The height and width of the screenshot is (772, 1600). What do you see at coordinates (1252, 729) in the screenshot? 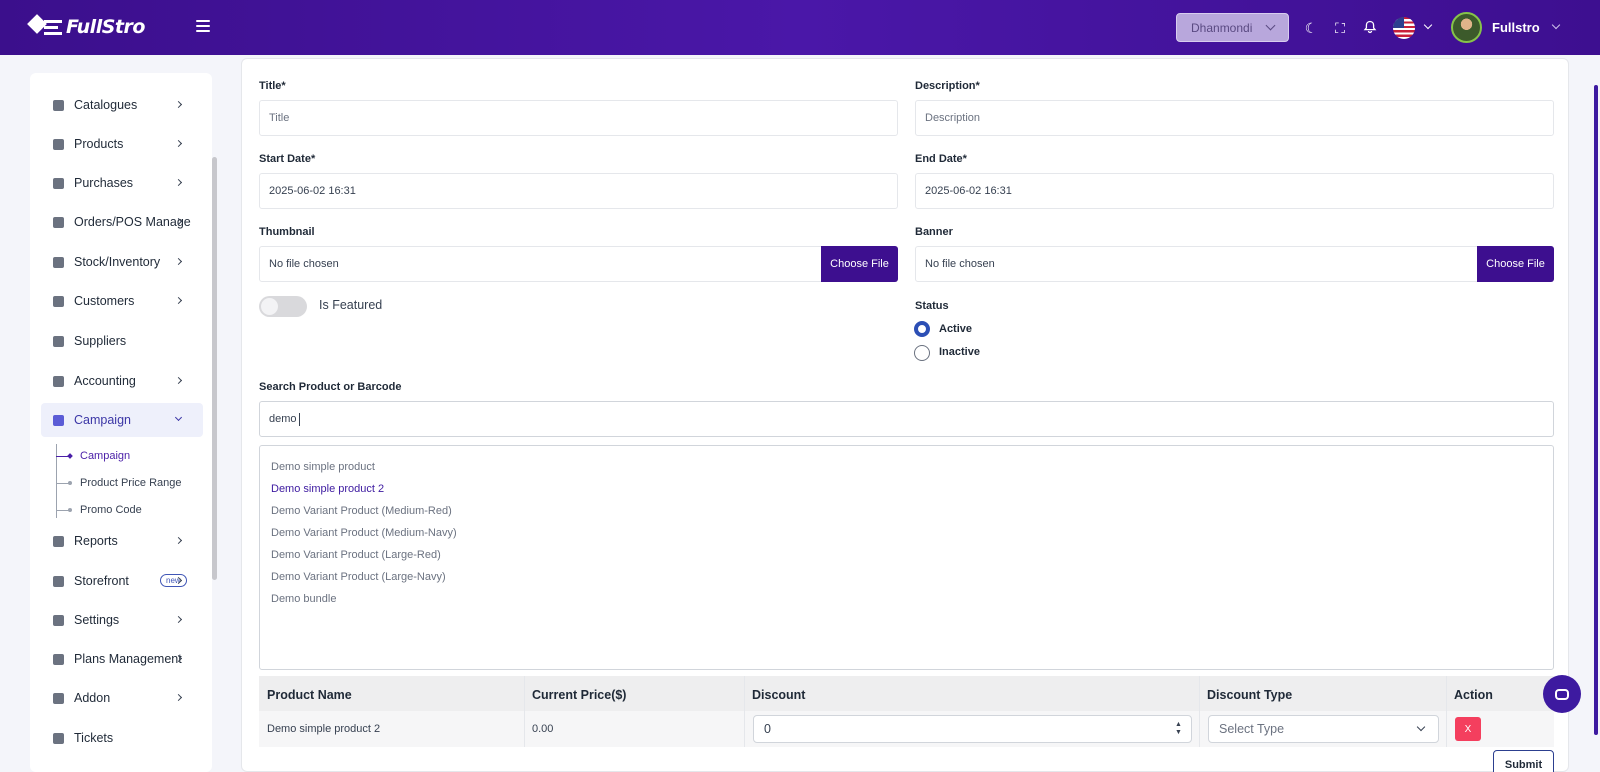
I see `discount-type-value: Select Type` at bounding box center [1252, 729].